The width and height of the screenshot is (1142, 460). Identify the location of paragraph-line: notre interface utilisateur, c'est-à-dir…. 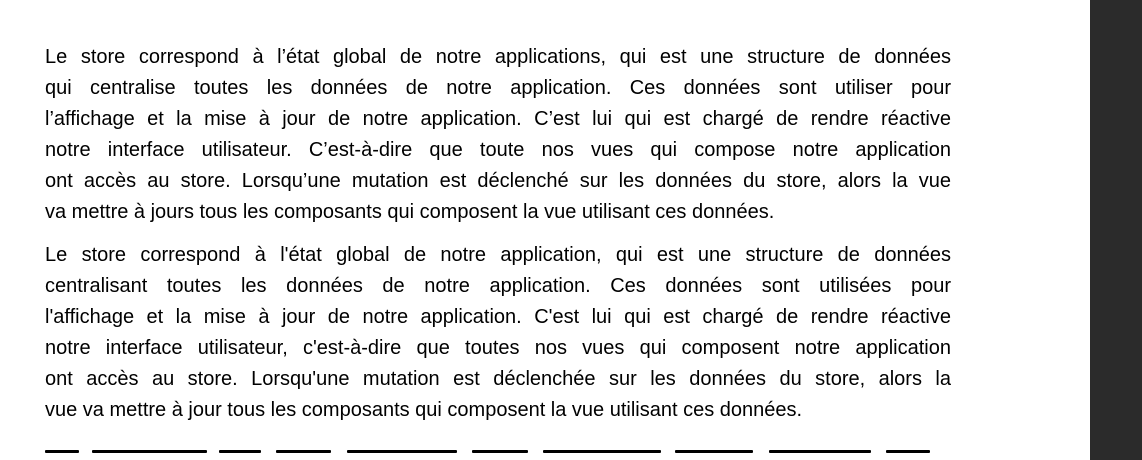
(498, 348).